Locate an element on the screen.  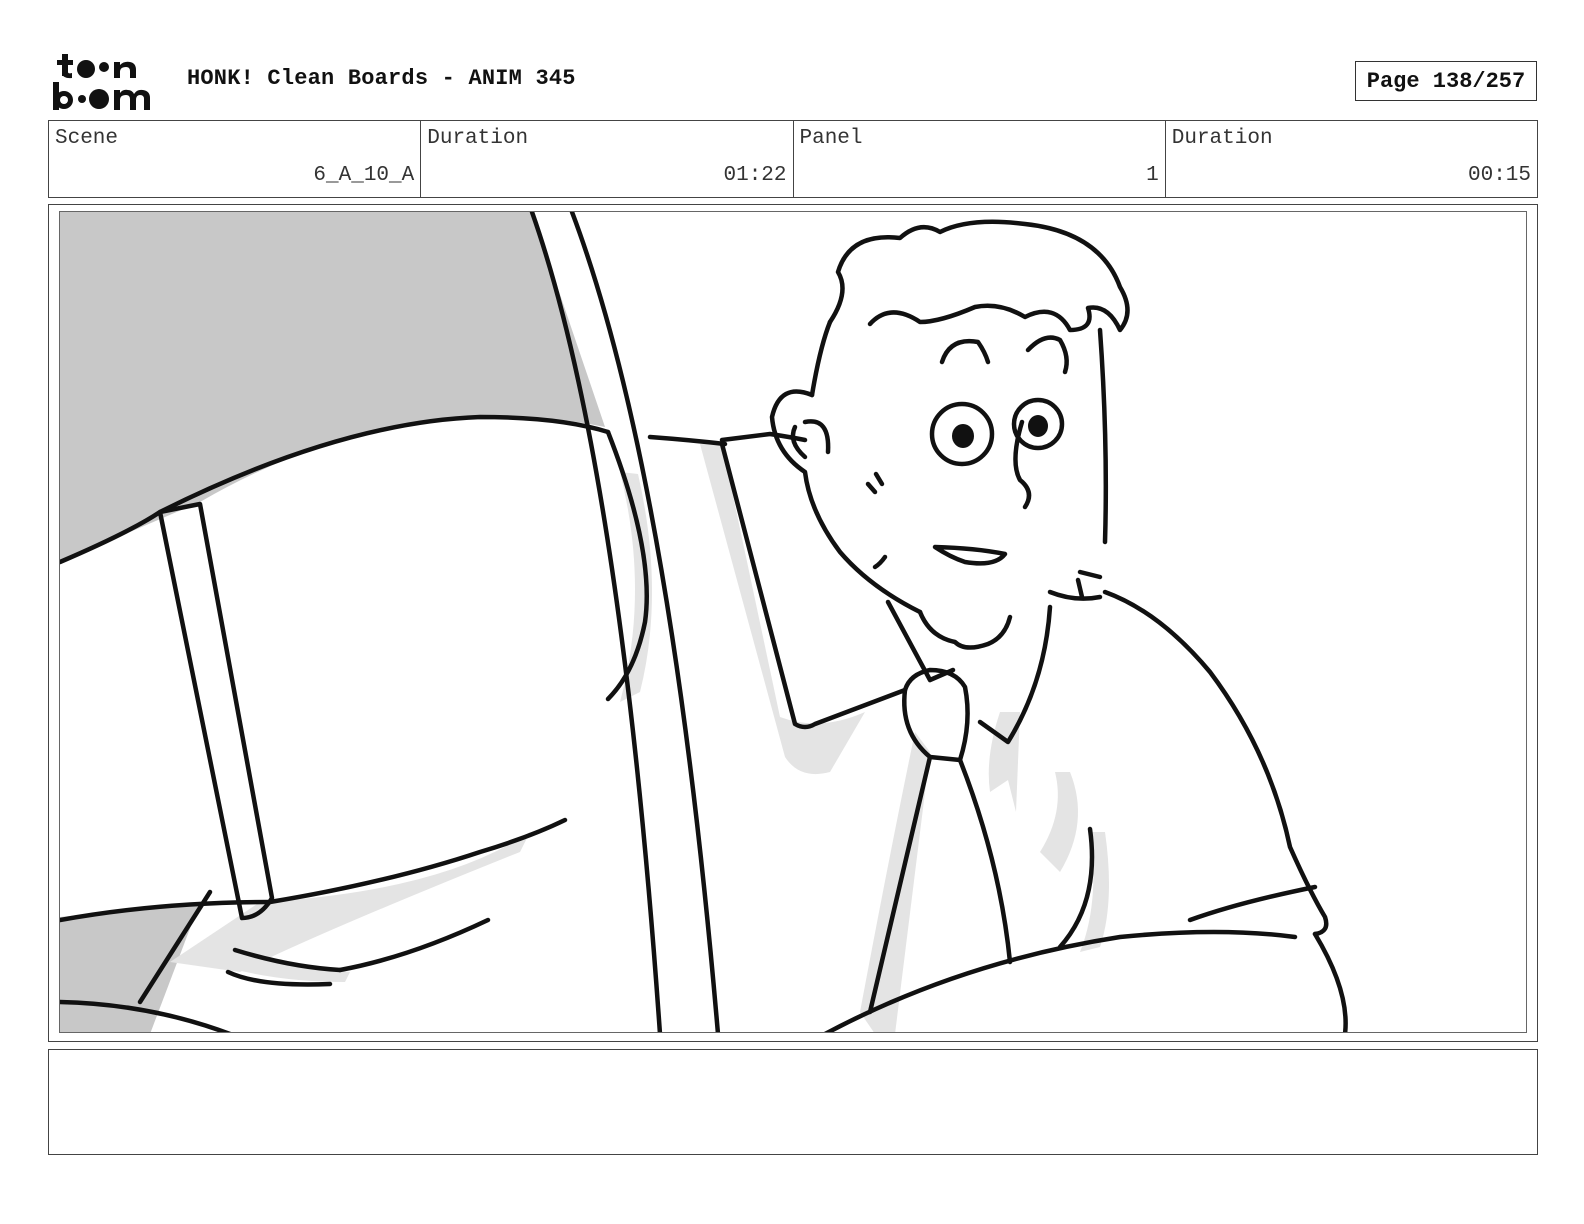
scene-duration-value: 01:22 is located at coordinates (755, 175).